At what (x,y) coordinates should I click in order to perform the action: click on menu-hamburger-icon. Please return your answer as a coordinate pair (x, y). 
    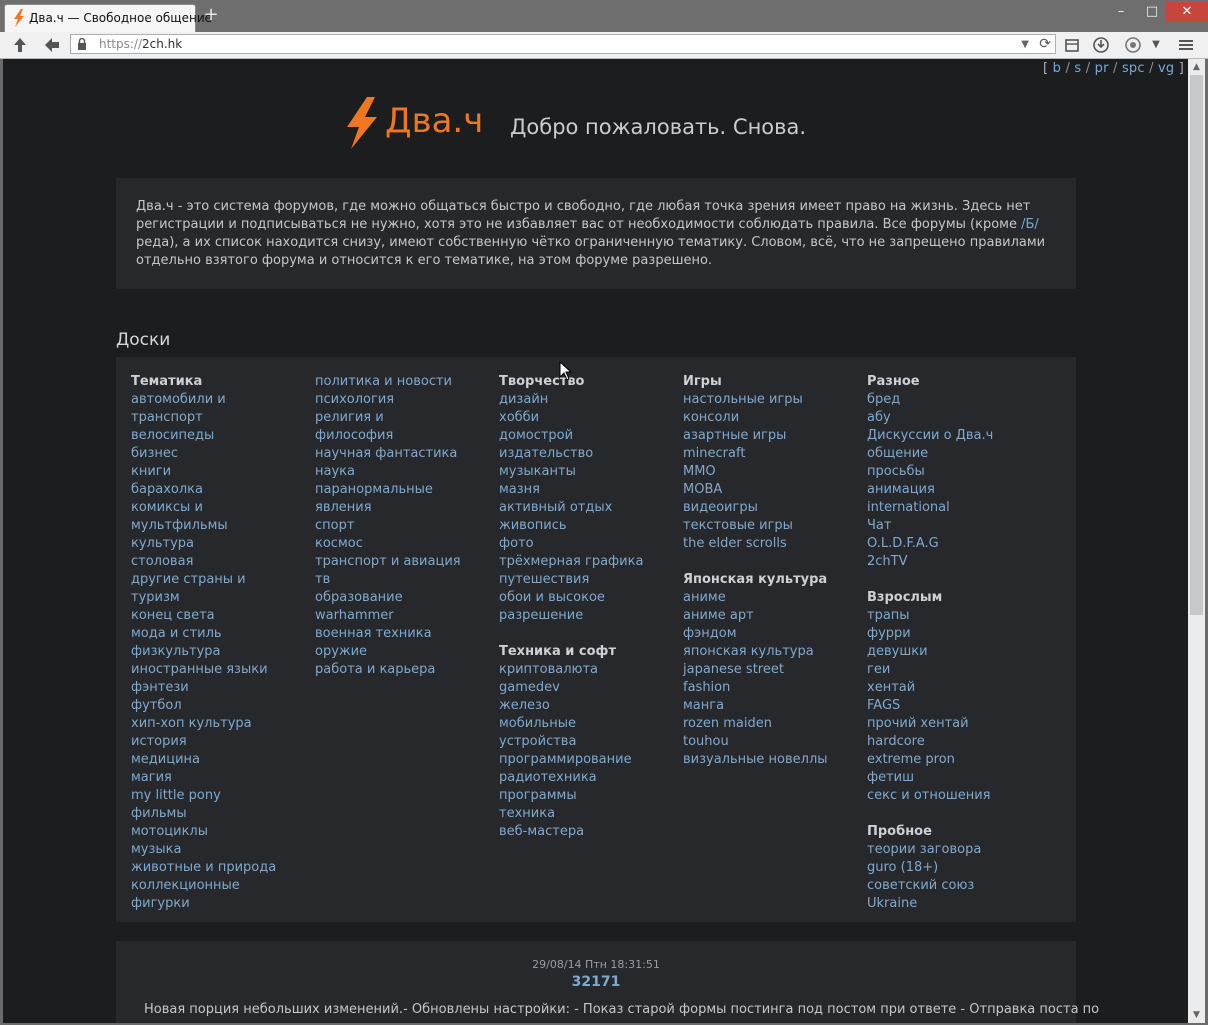
    Looking at the image, I should click on (1186, 45).